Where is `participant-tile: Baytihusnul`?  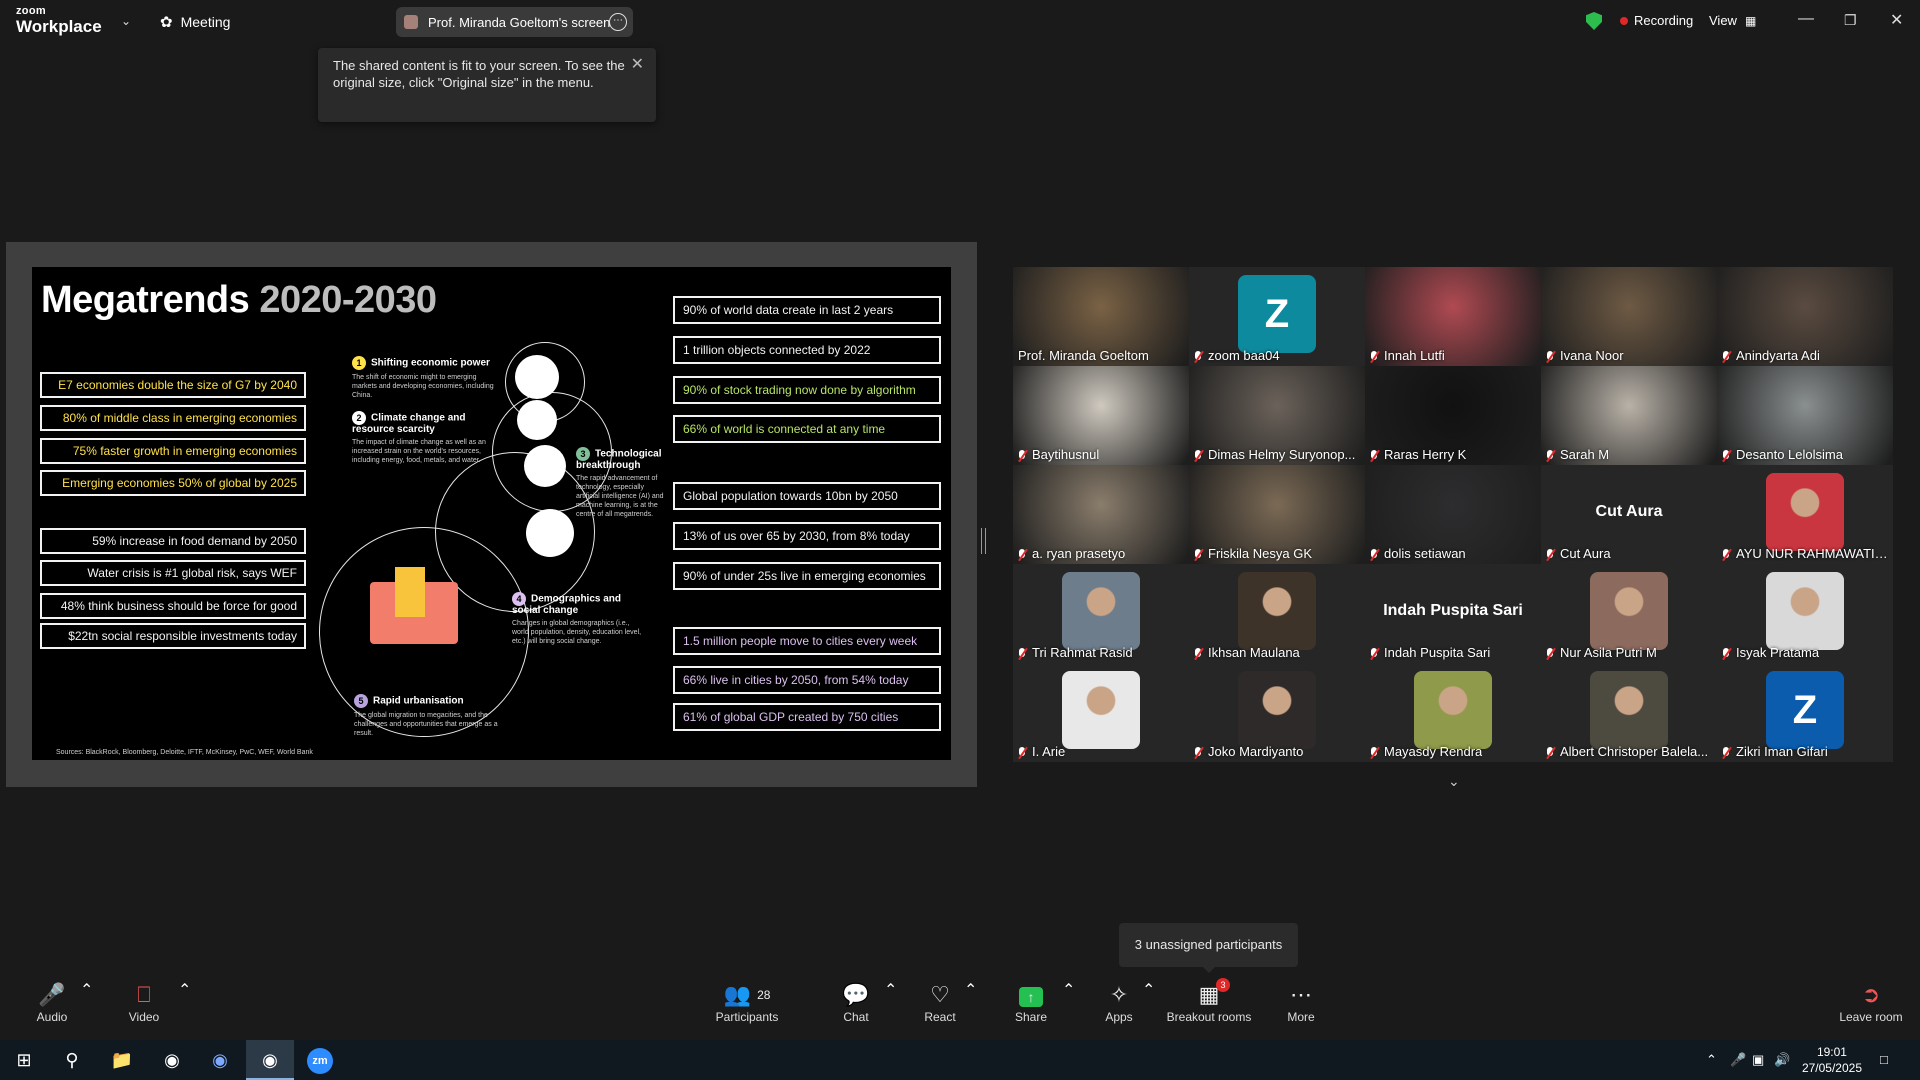 participant-tile: Baytihusnul is located at coordinates (1101, 415).